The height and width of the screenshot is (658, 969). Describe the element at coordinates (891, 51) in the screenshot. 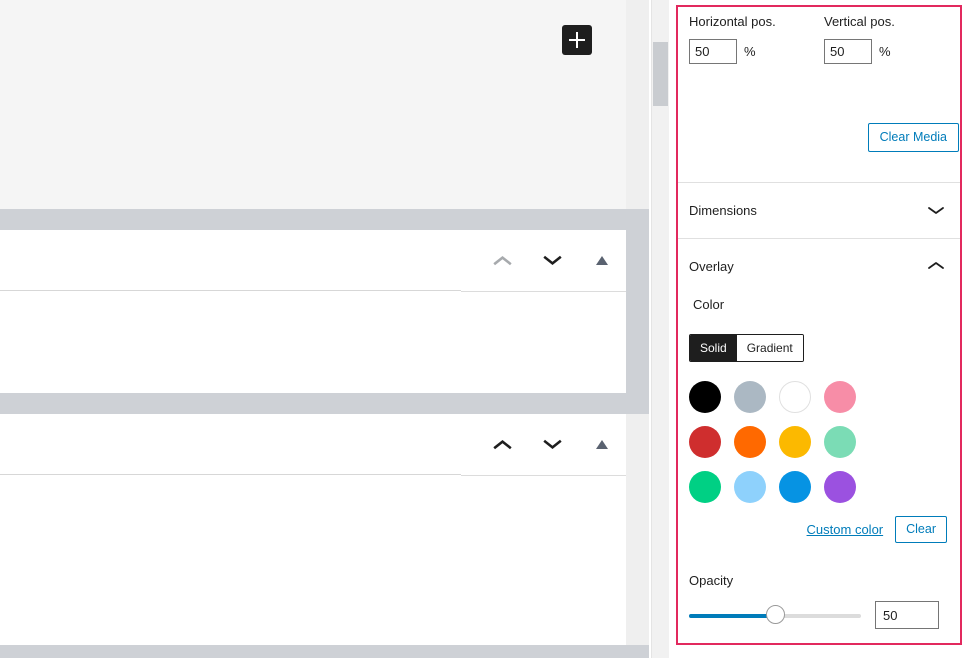

I see `vertical-position-input-wrap: %` at that location.